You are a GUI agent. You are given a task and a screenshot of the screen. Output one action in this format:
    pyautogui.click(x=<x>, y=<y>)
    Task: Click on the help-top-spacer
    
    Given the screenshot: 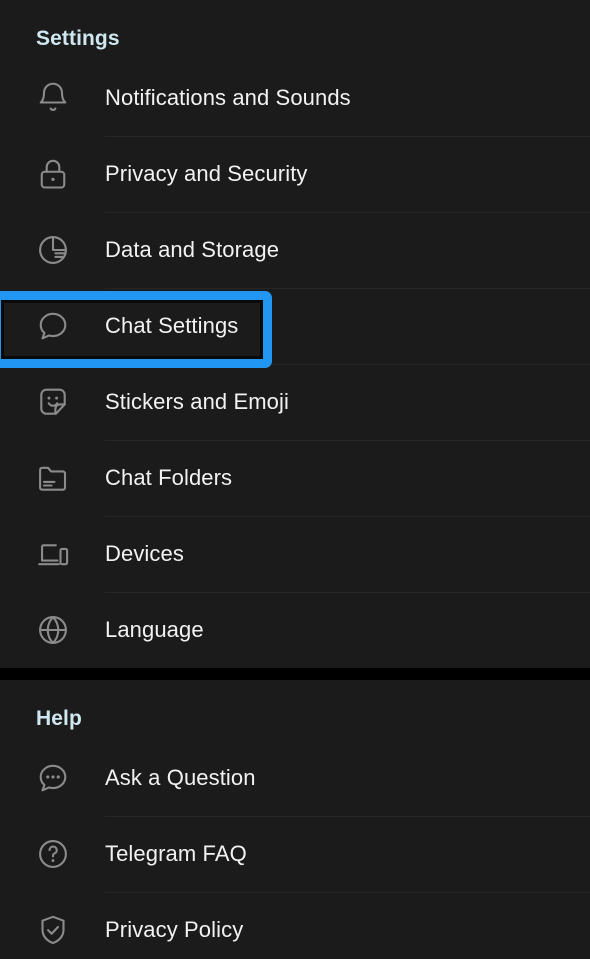 What is the action you would take?
    pyautogui.click(x=295, y=689)
    